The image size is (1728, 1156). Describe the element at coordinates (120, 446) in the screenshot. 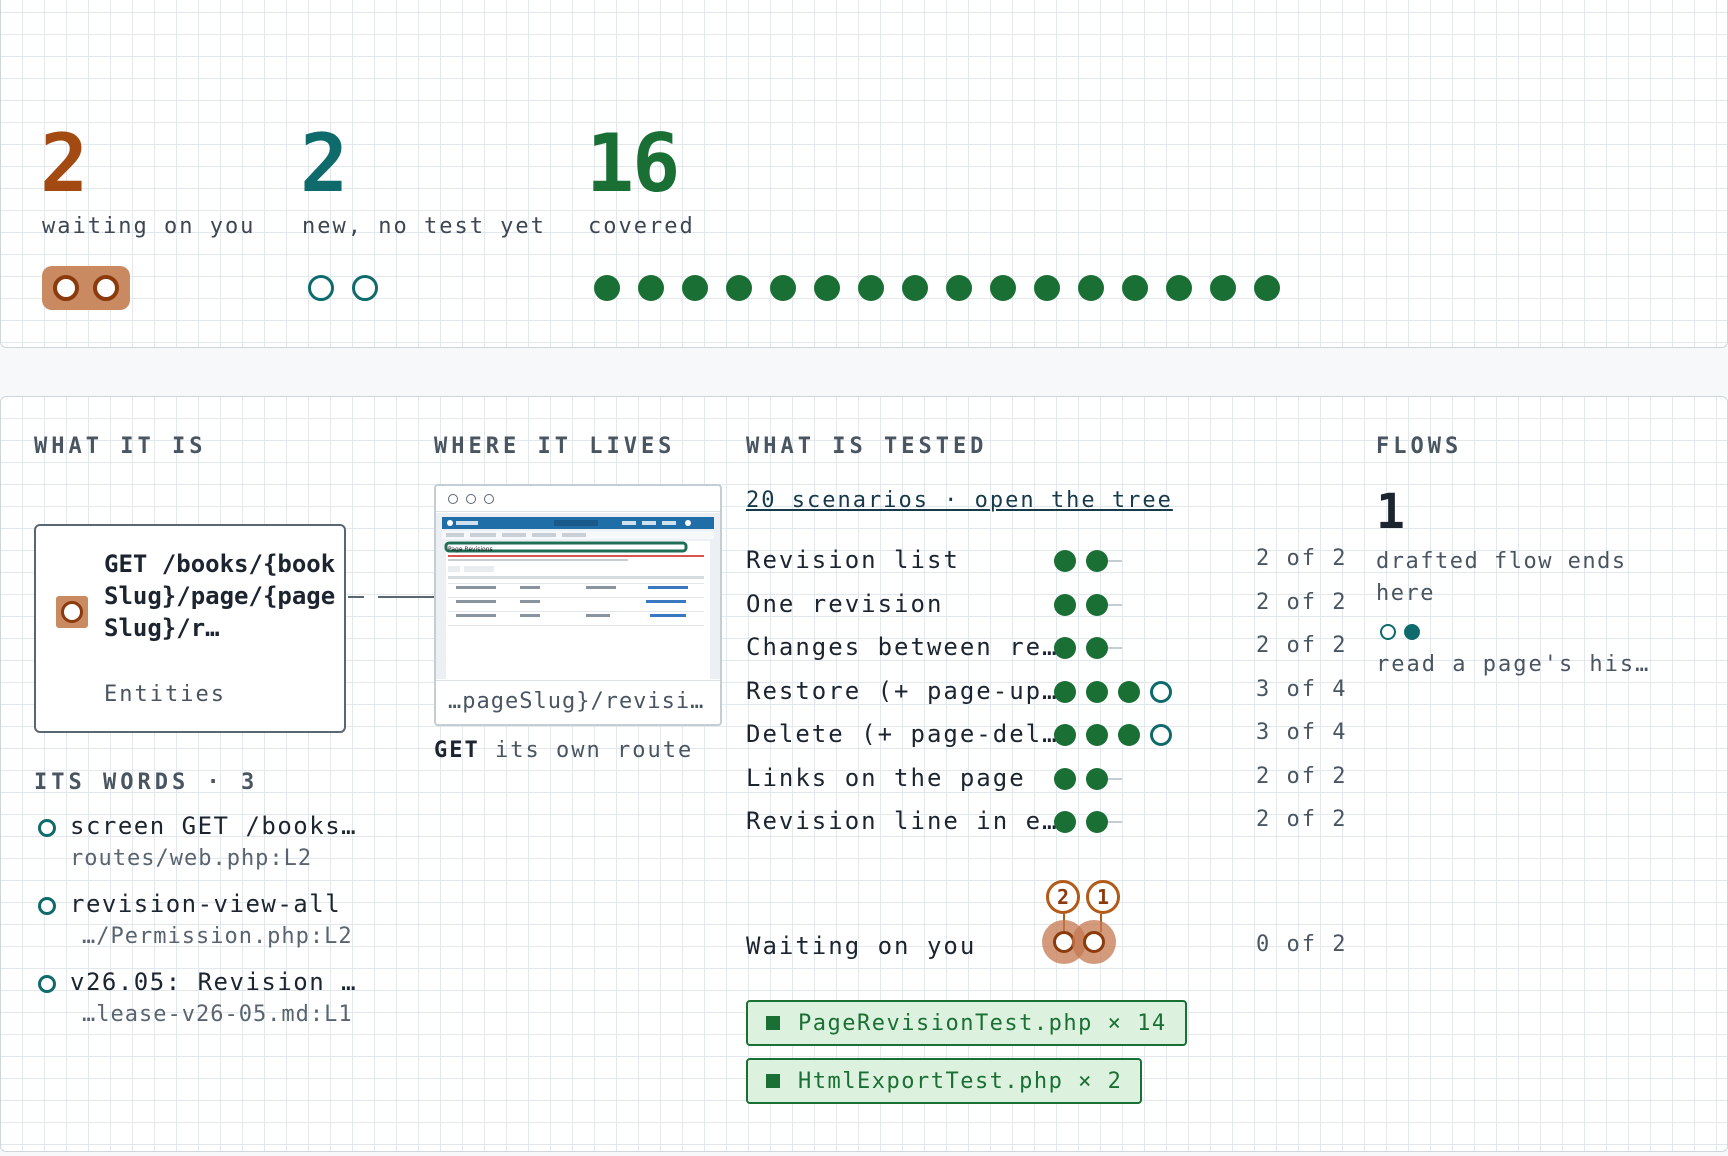

I see `heading-what-it-is: WHAT IT IS` at that location.